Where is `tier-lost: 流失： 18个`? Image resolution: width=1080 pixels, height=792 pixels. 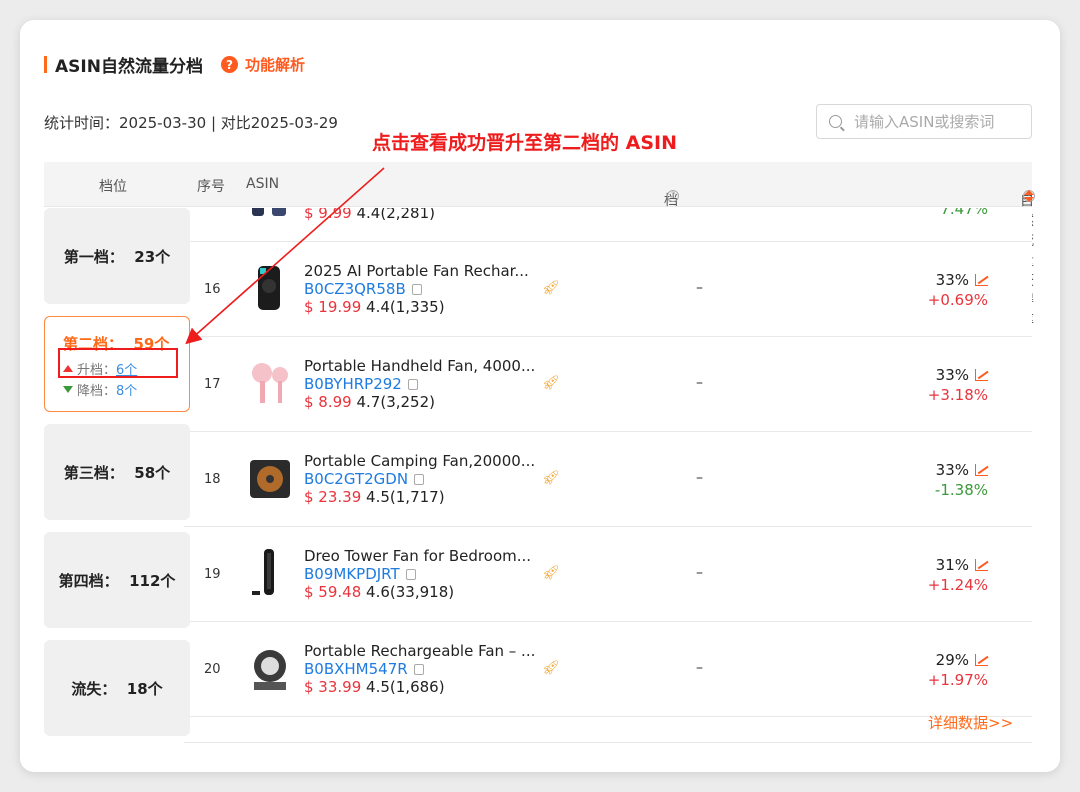
tier-lost: 流失： 18个 is located at coordinates (117, 688).